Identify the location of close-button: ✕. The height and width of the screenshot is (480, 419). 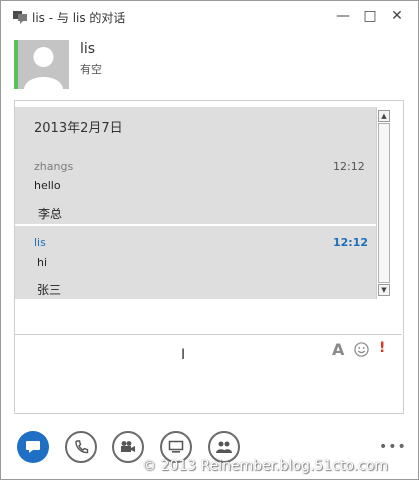
(397, 16).